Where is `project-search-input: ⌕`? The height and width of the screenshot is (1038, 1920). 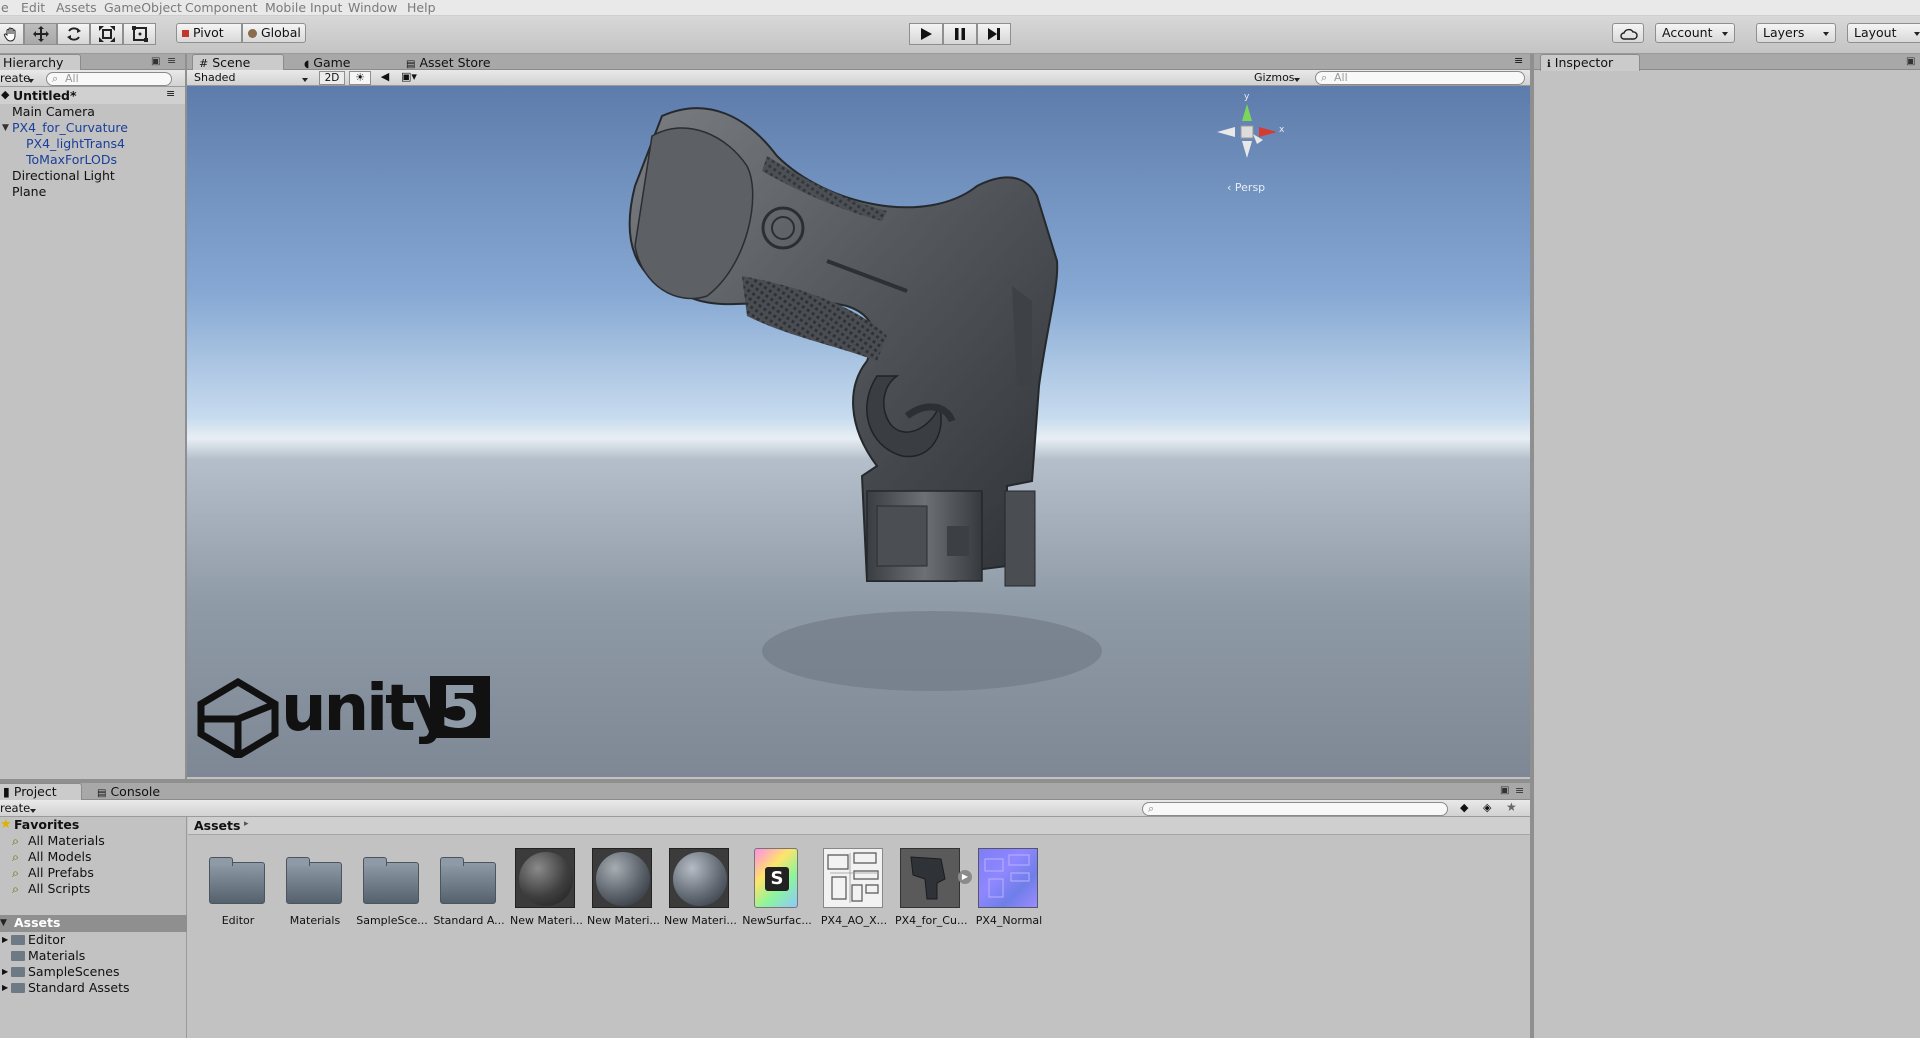
project-search-input: ⌕ is located at coordinates (1295, 809).